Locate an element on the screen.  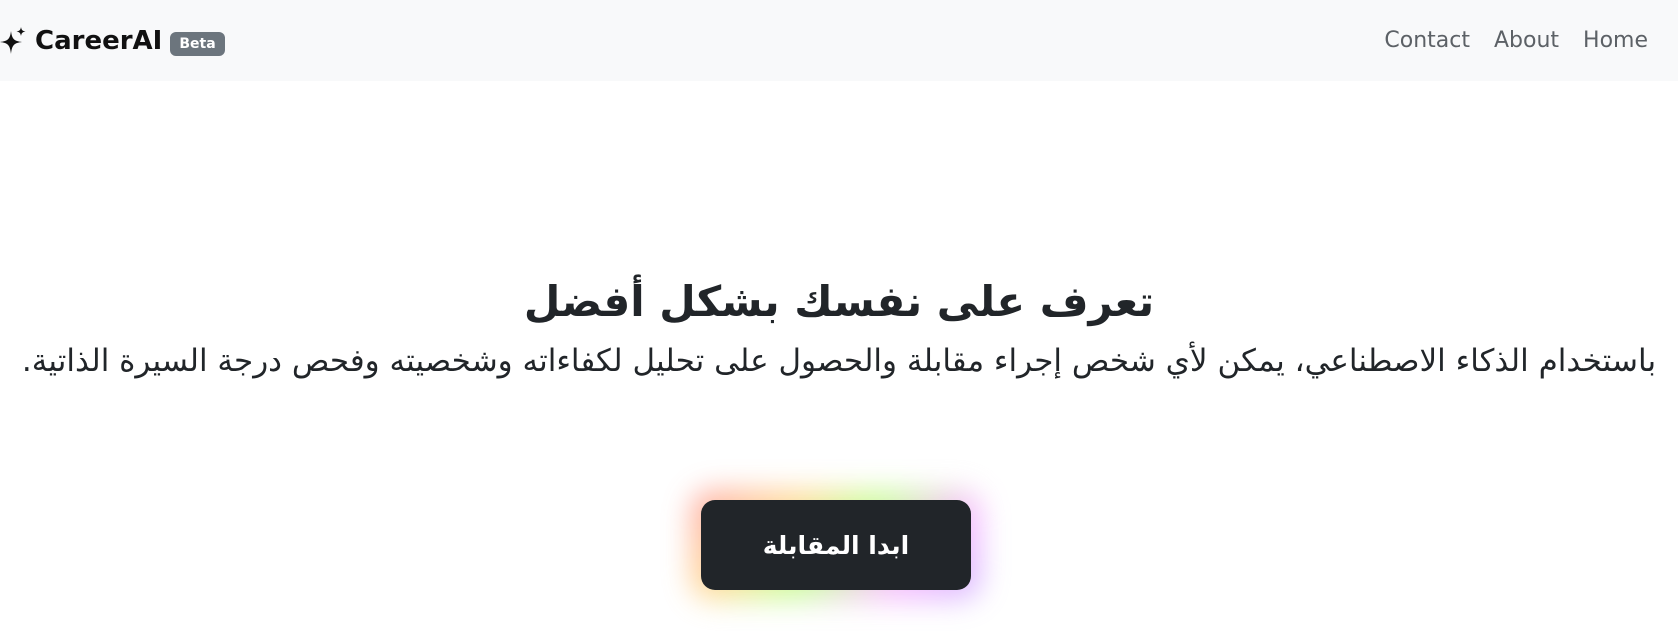
nav-link-about: About is located at coordinates (1526, 40).